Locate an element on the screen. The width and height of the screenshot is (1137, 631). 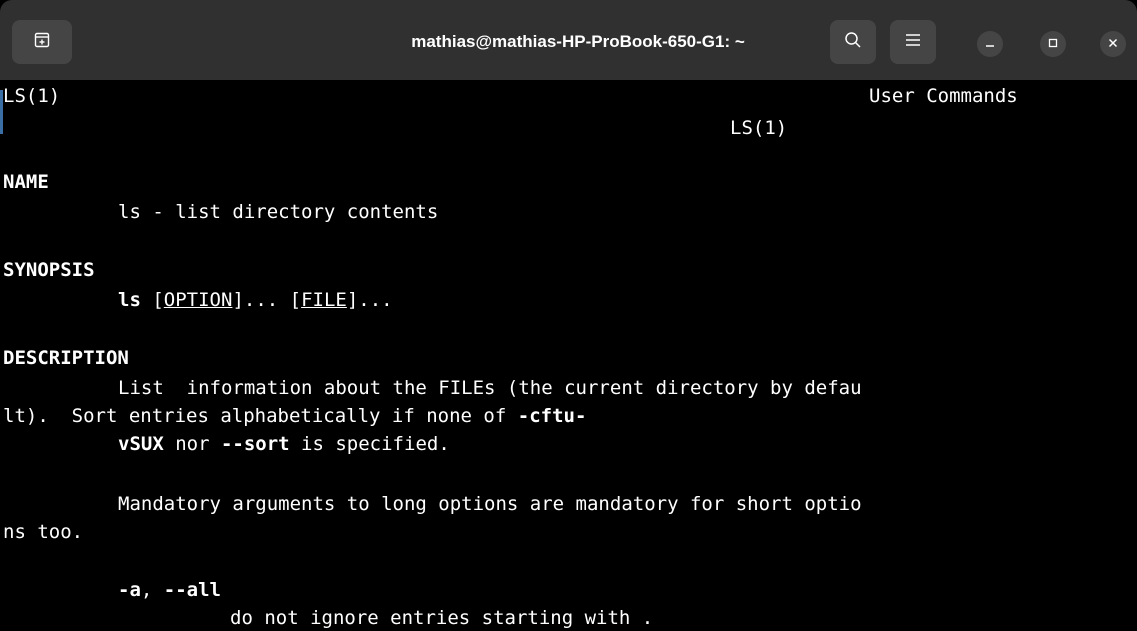
hamburger-menu-icon is located at coordinates (913, 42).